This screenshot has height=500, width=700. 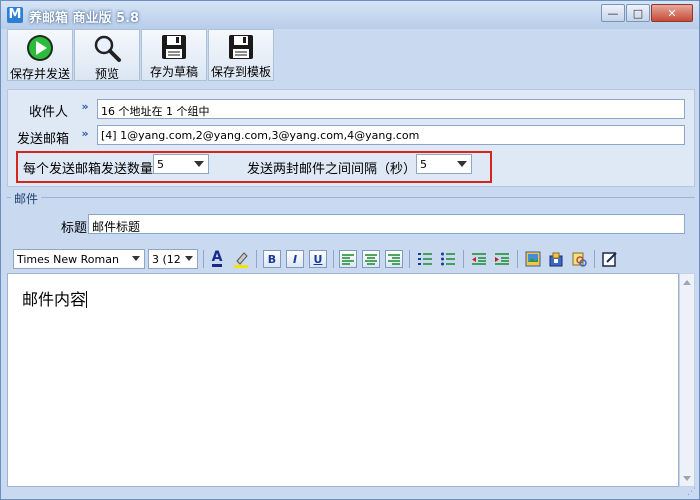 I want to click on save-draft-label: 存为草稿, so click(x=173, y=72).